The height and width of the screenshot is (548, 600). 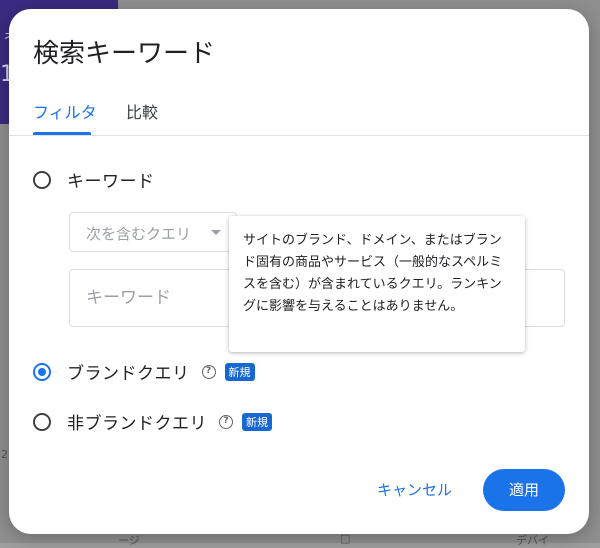 What do you see at coordinates (65, 111) in the screenshot?
I see `tab-filter: フィルタ` at bounding box center [65, 111].